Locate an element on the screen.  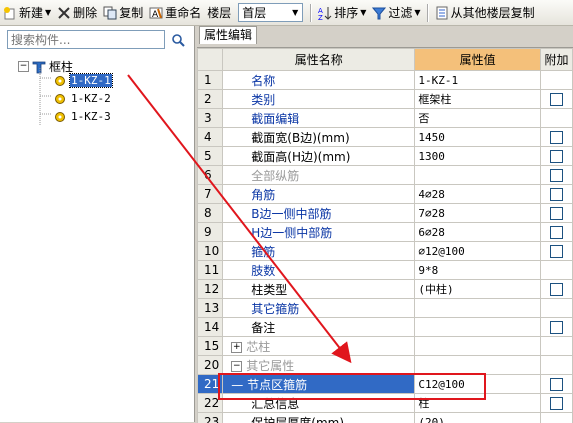
property-value: 1-KZ-1 is located at coordinates (478, 80).